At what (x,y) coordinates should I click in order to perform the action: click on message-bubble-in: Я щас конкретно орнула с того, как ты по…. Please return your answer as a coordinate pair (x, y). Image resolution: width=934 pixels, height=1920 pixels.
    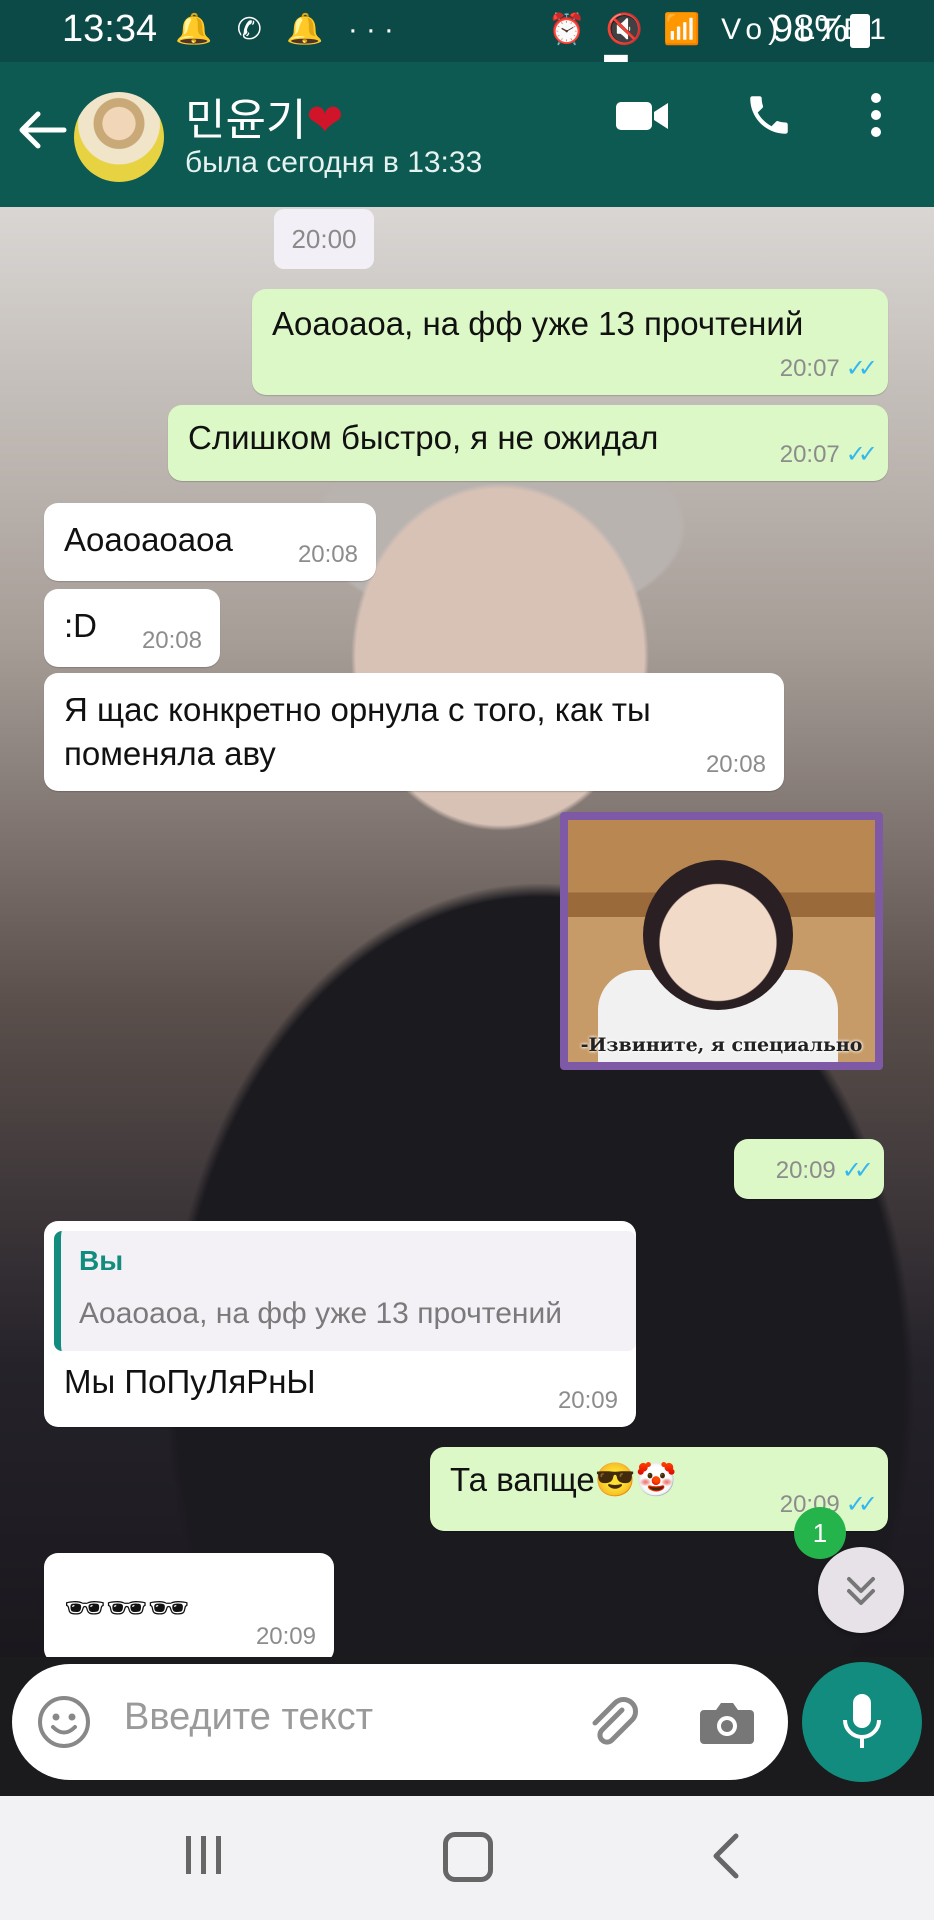
    Looking at the image, I should click on (414, 732).